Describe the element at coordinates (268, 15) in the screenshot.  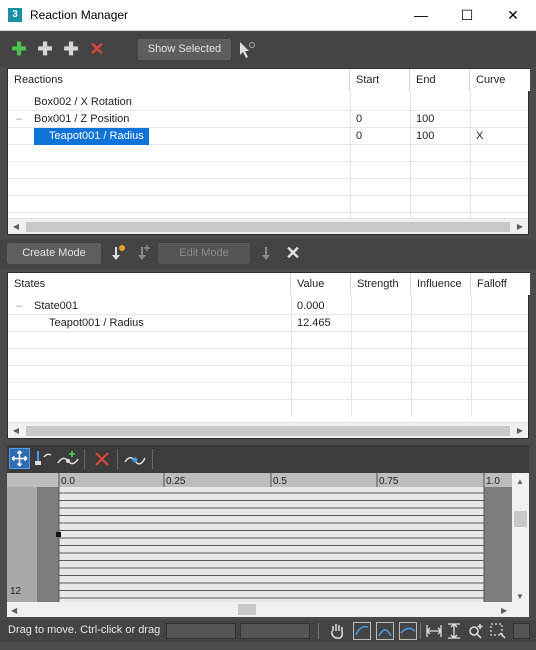
I see `title-bar: 3 Reaction Manager — ☐ ✕` at that location.